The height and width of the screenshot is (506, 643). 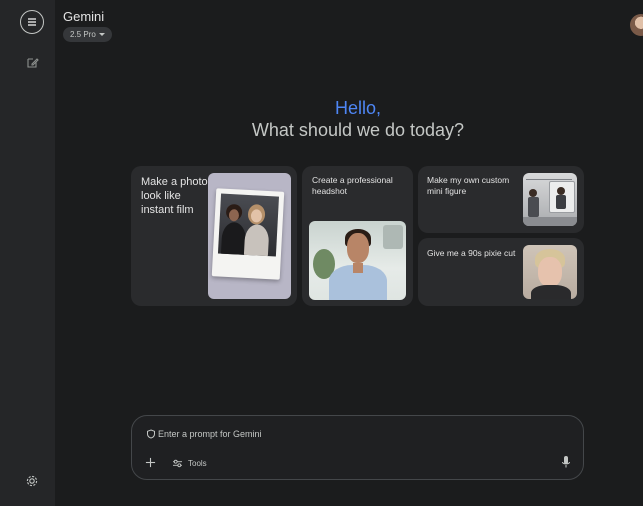 I want to click on tools-icon, so click(x=177, y=463).